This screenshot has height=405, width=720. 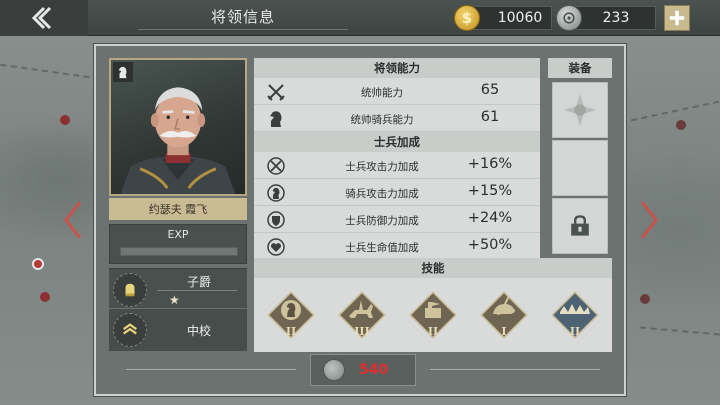 I want to click on page-title: 将领信息, so click(x=243, y=17).